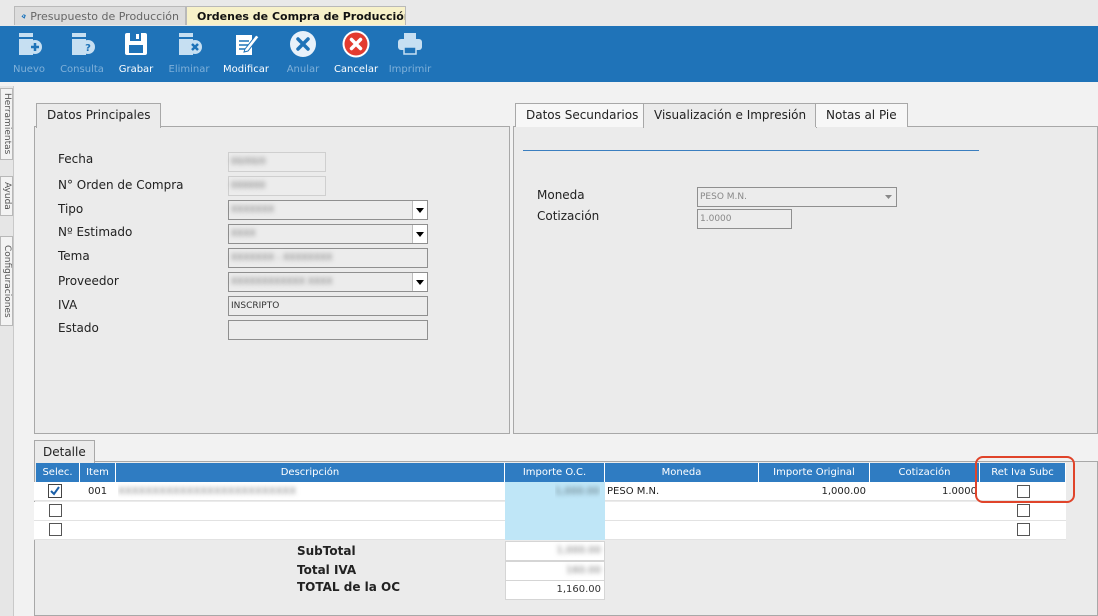 This screenshot has width=1098, height=616. Describe the element at coordinates (568, 216) in the screenshot. I see `cotizacion-label: Cotización` at that location.